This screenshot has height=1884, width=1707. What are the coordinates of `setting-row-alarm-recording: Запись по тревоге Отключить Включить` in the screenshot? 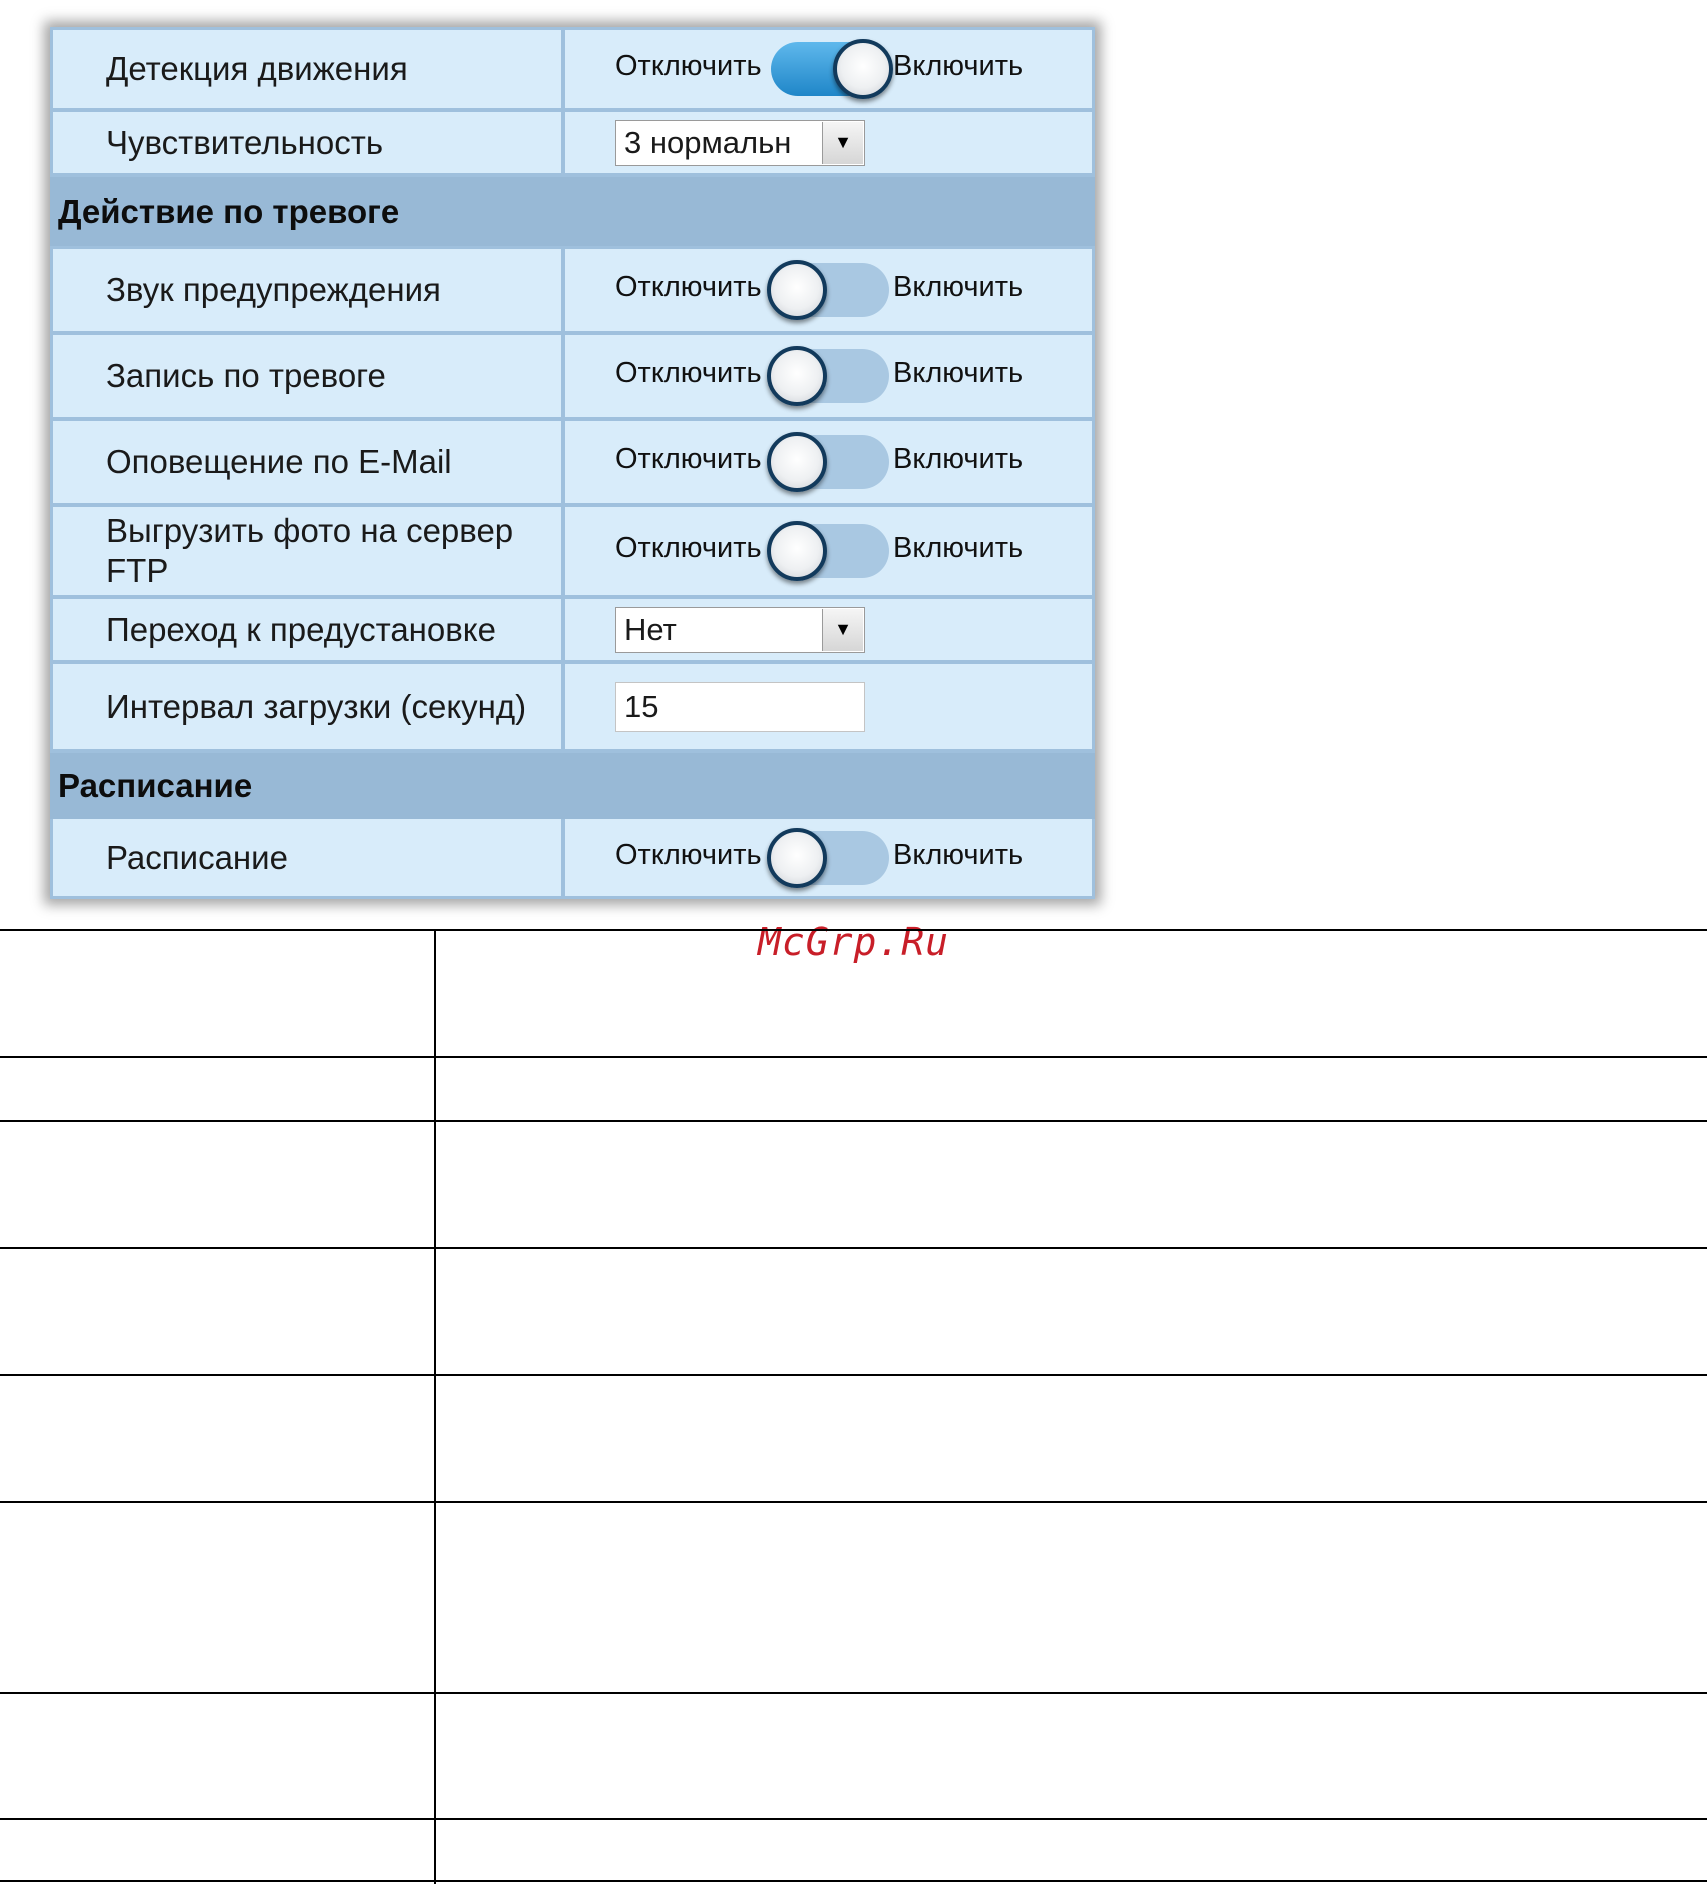 It's located at (572, 376).